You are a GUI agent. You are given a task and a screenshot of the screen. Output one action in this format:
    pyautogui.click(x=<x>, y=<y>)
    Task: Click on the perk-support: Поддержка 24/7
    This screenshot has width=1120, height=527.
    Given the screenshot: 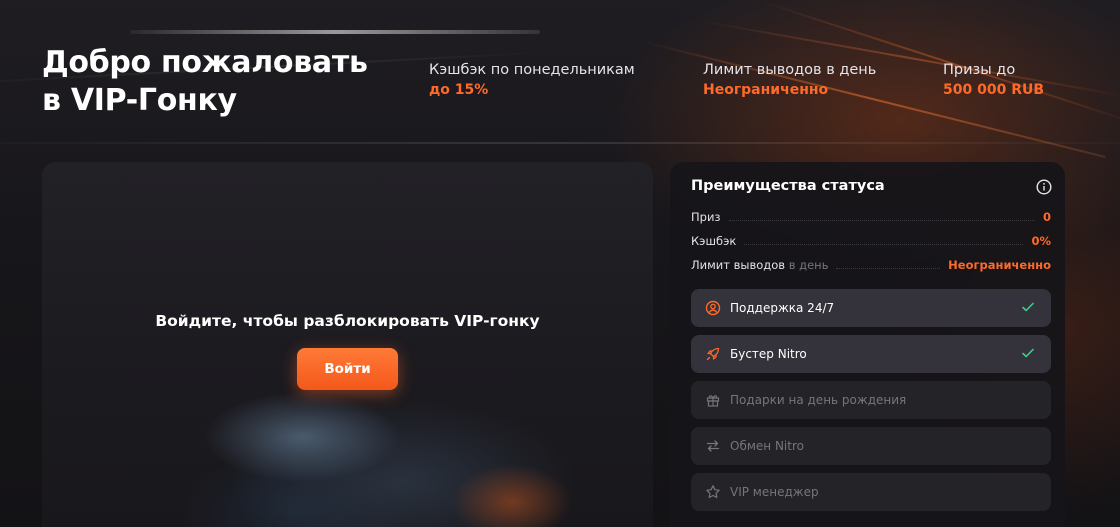 What is the action you would take?
    pyautogui.click(x=871, y=308)
    